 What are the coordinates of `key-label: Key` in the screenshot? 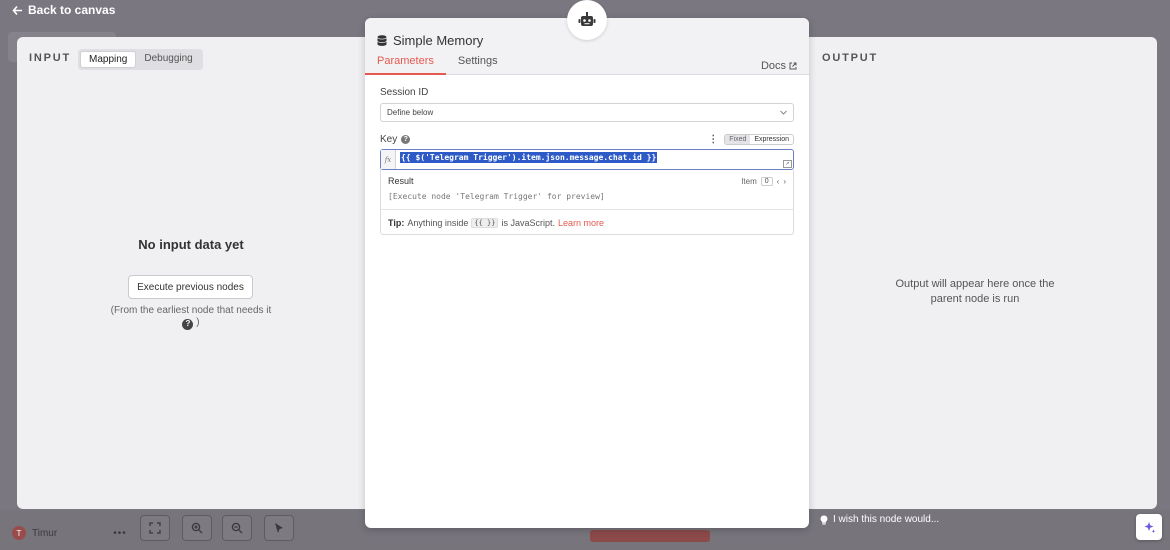 It's located at (389, 139).